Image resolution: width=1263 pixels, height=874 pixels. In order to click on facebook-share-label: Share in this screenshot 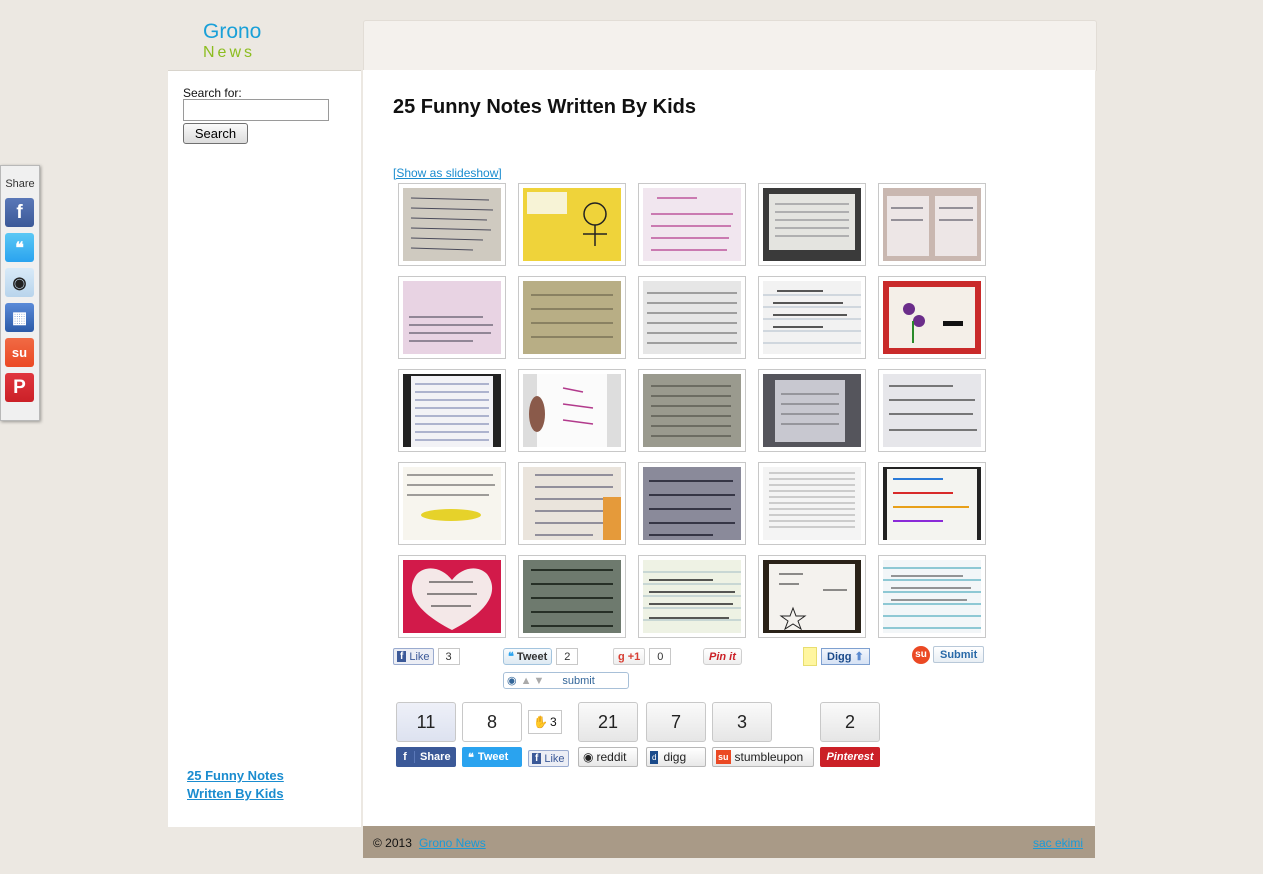, I will do `click(435, 757)`.